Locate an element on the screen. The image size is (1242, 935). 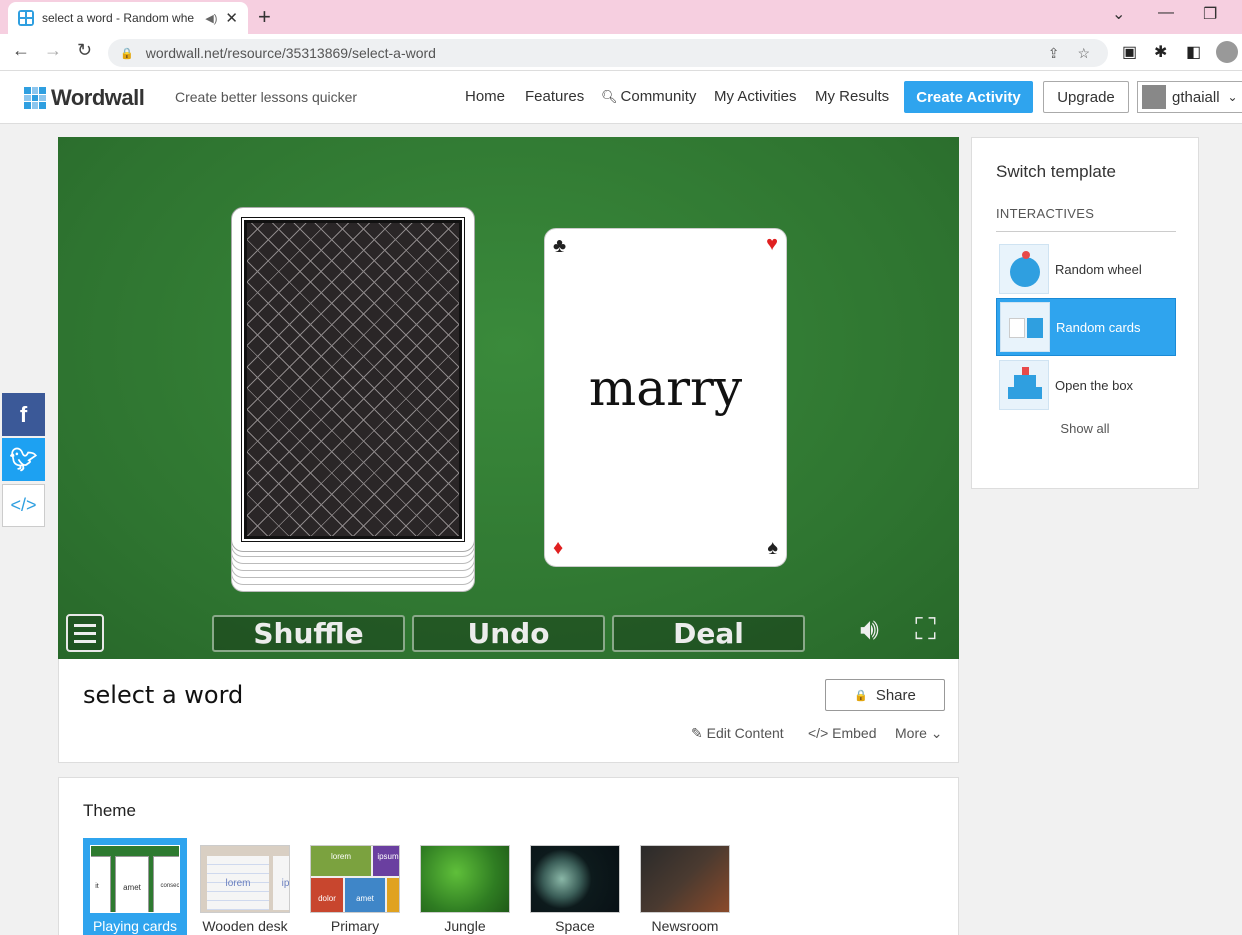
forward-icon: → is located at coordinates (53, 50).